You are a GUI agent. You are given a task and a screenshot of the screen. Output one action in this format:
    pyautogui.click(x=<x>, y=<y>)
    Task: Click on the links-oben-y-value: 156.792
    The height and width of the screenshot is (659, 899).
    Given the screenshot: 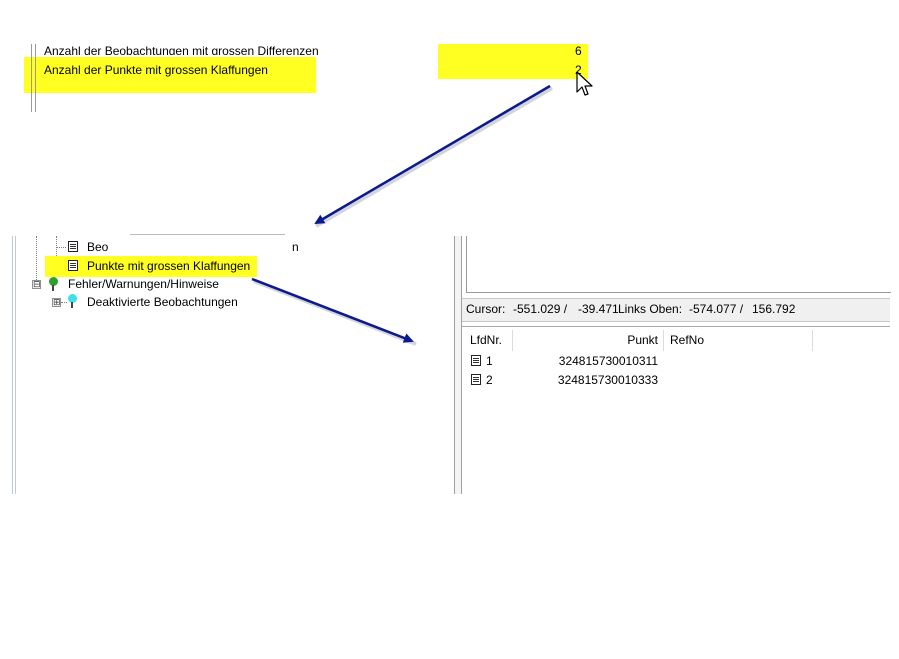 What is the action you would take?
    pyautogui.click(x=774, y=309)
    